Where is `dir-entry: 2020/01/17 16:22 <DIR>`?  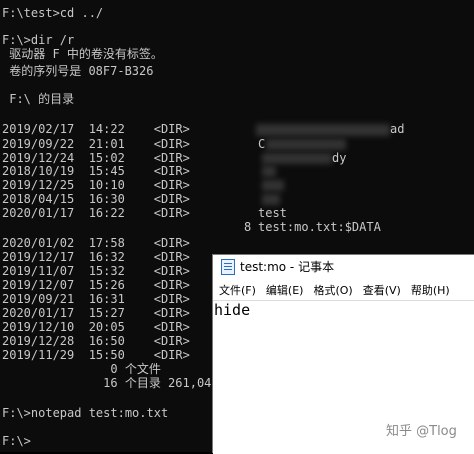 dir-entry: 2020/01/17 16:22 <DIR> is located at coordinates (96, 213).